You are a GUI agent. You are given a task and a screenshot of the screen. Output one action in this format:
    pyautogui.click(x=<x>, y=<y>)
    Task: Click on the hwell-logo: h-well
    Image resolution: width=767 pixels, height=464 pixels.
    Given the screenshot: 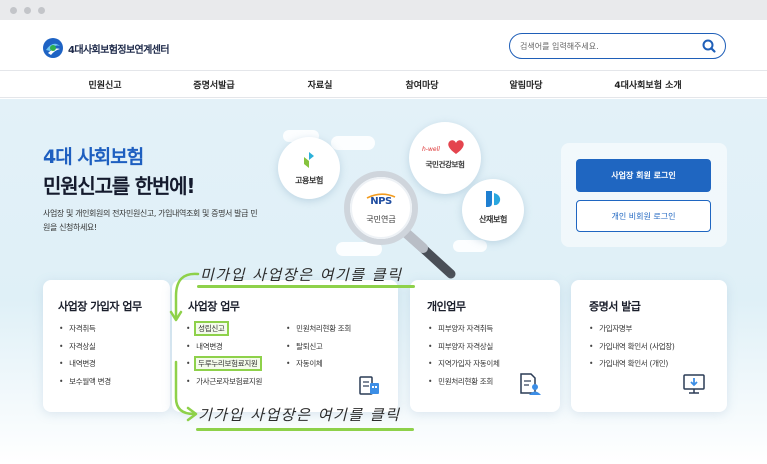 What is the action you would take?
    pyautogui.click(x=431, y=149)
    